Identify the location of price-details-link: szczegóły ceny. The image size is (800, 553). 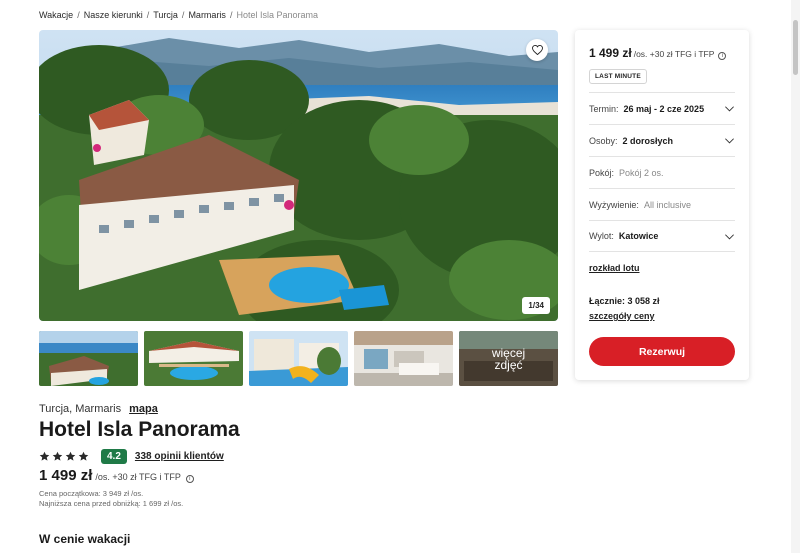
(622, 316).